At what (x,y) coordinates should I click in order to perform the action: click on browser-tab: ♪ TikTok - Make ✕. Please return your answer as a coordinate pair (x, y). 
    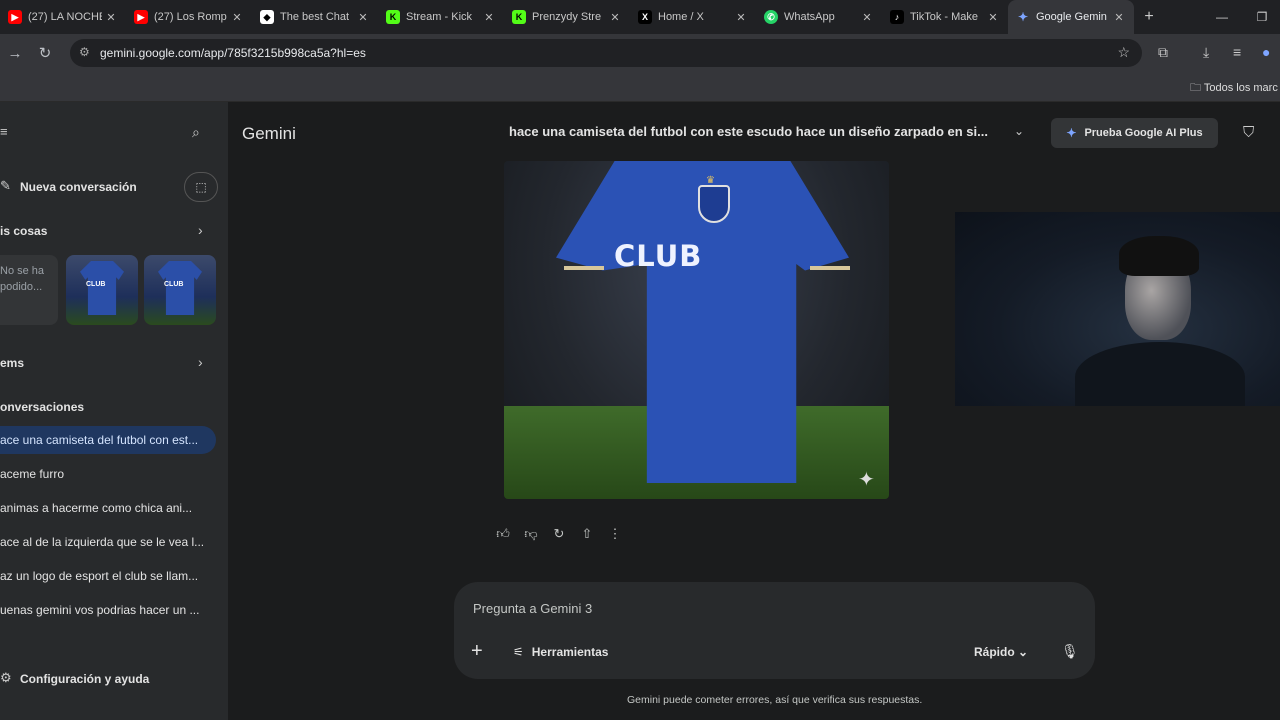
    Looking at the image, I should click on (945, 17).